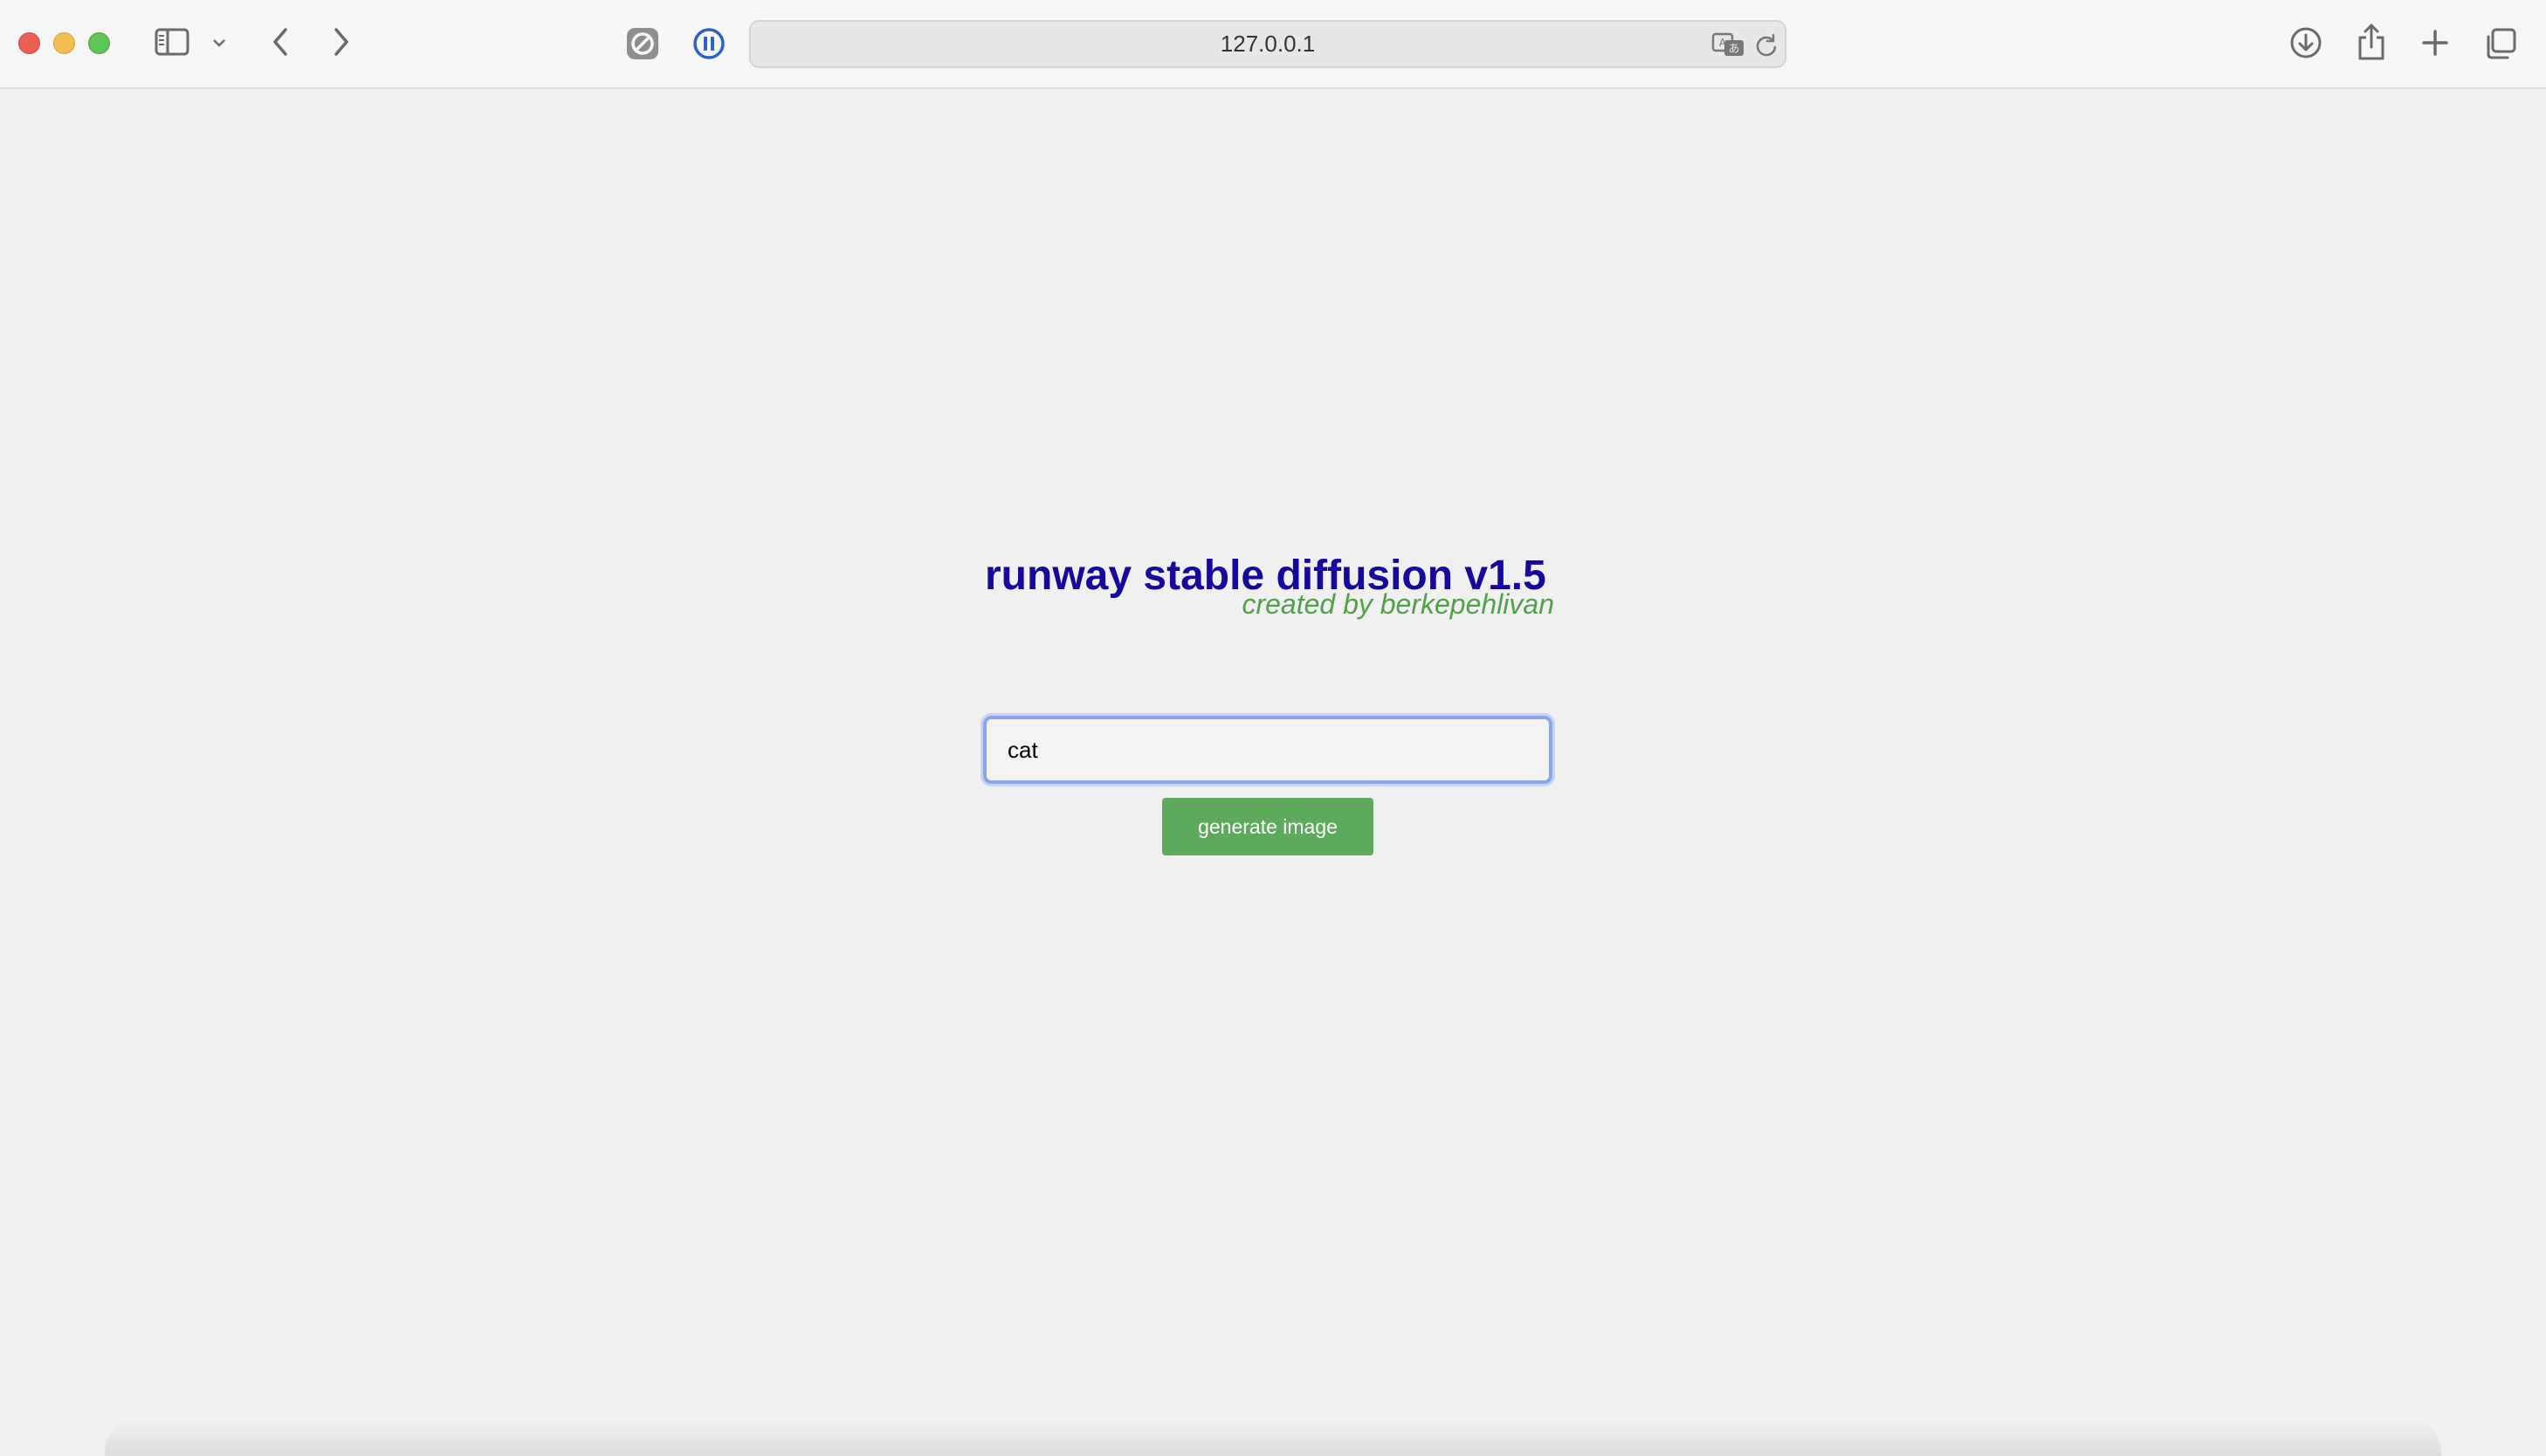 The height and width of the screenshot is (1456, 2546). What do you see at coordinates (29, 43) in the screenshot?
I see `window-close-button` at bounding box center [29, 43].